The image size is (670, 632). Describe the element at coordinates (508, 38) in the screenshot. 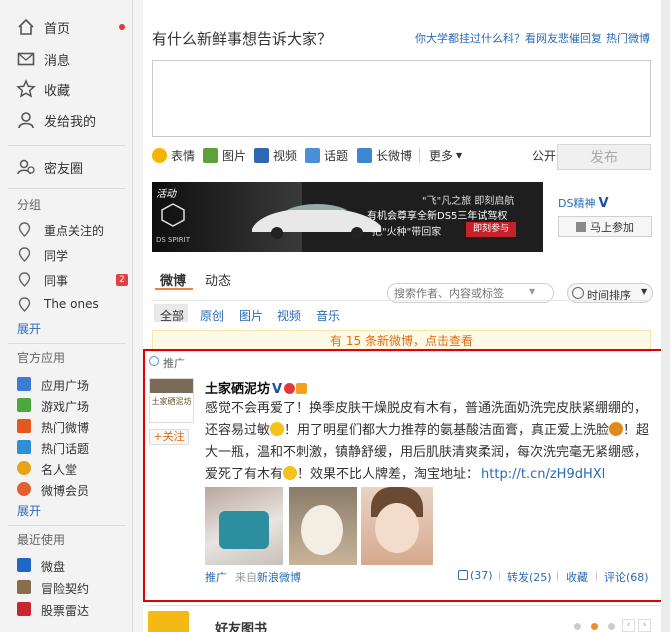

I see `trending-topic-link: 你大学都挂过什么科？看网友悲催回复` at that location.